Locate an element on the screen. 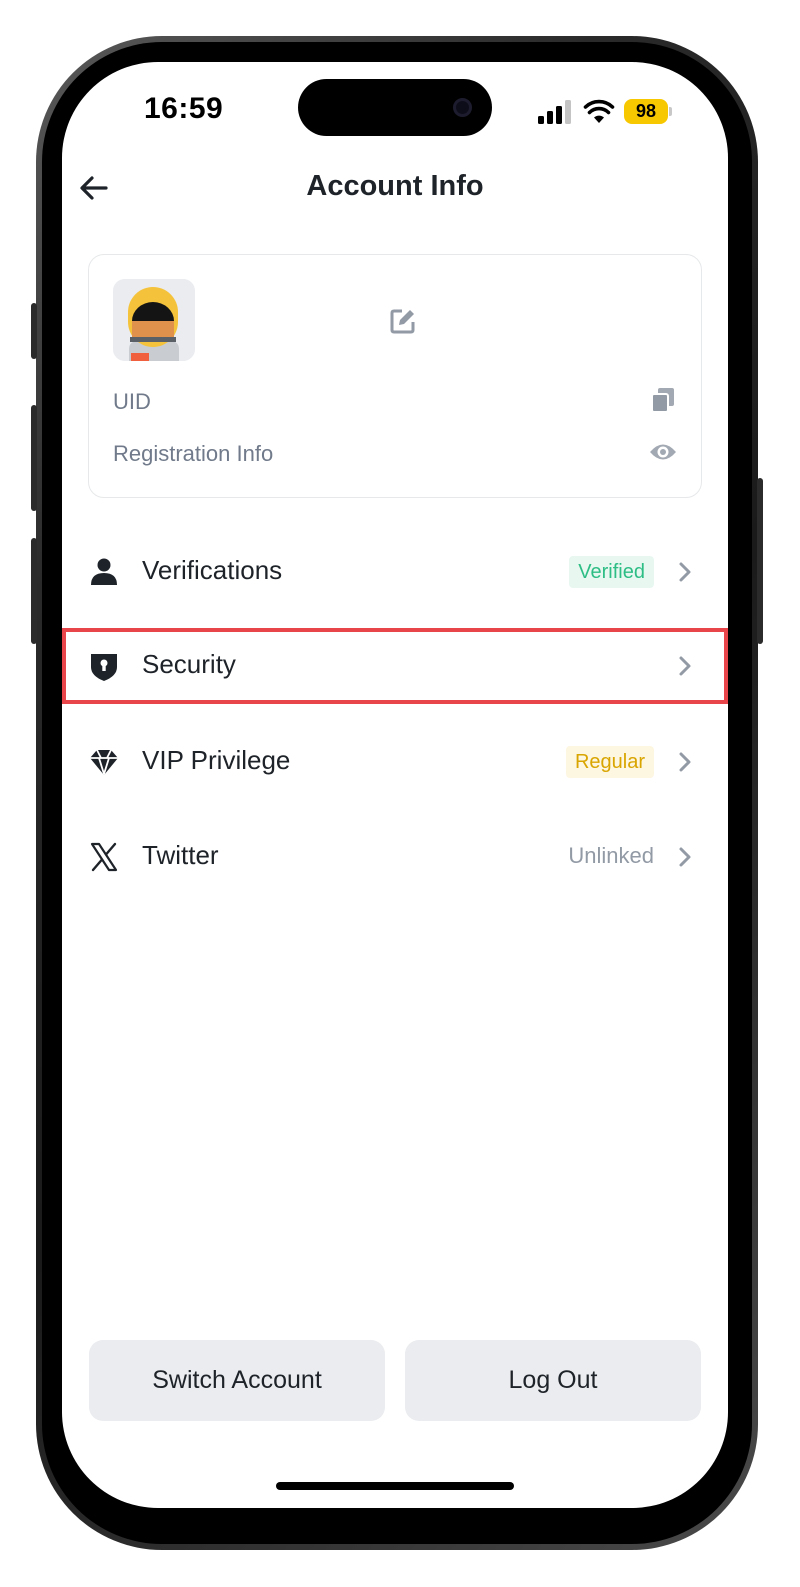 This screenshot has height=1587, width=800. dynamic-island is located at coordinates (395, 107).